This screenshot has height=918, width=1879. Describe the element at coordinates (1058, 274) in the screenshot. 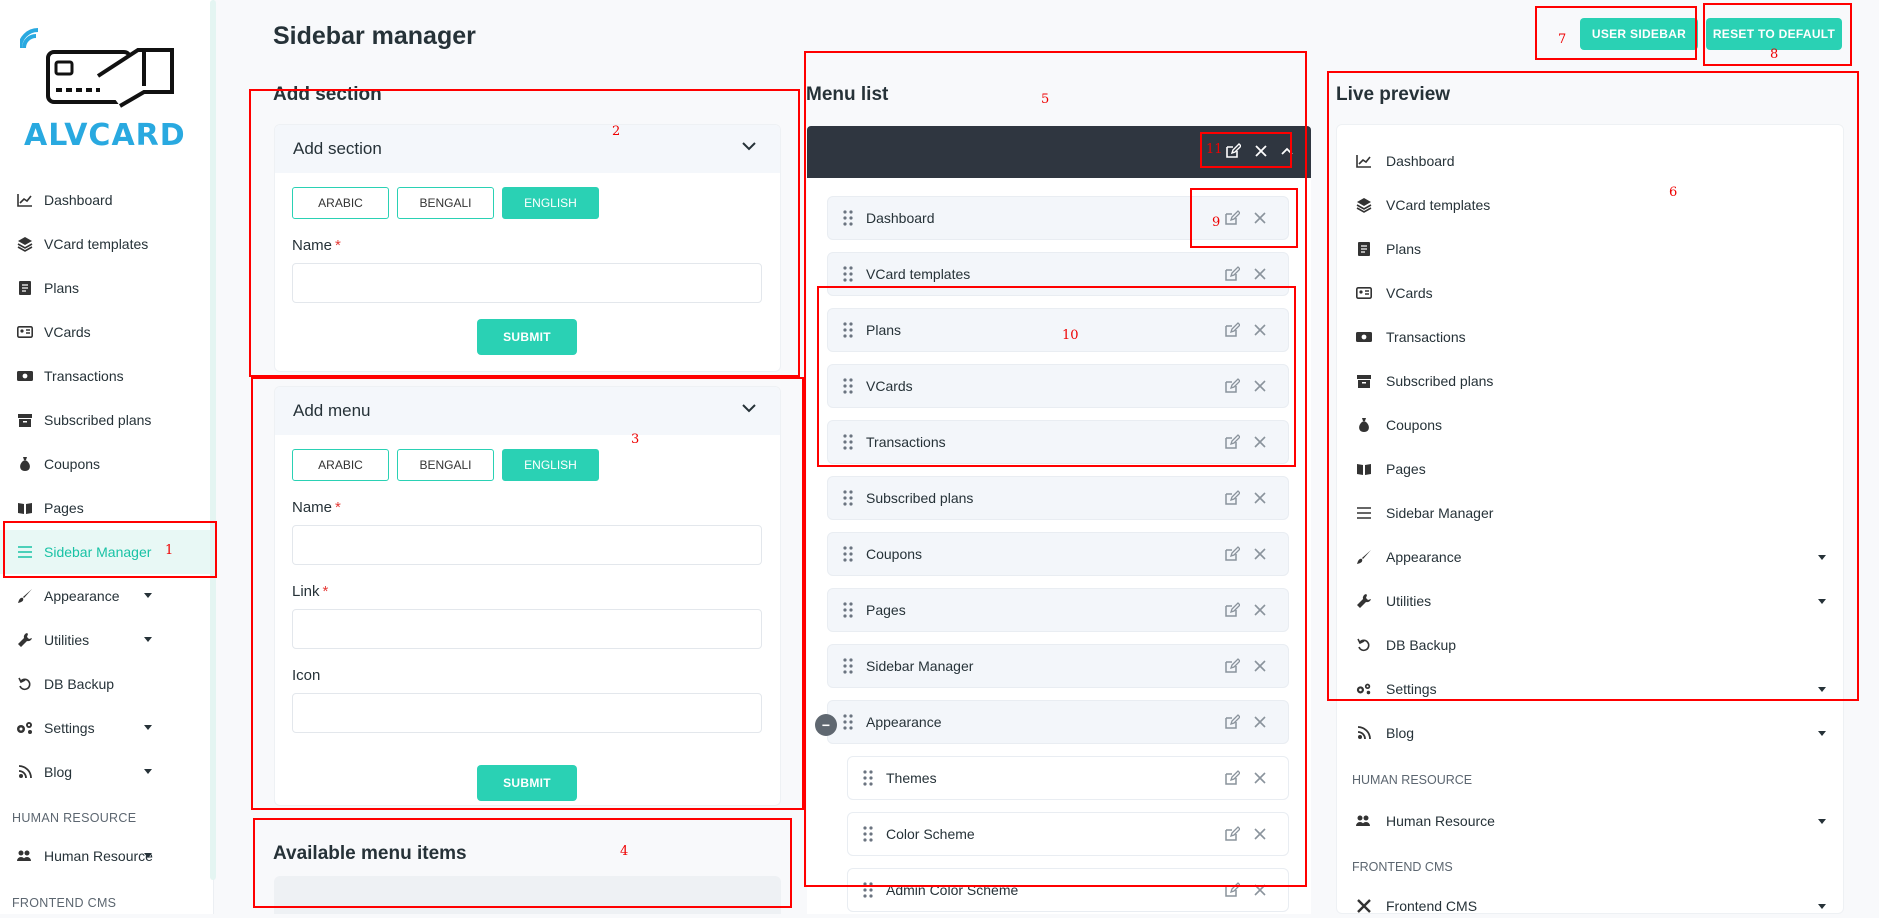

I see `menu-list-item: VCard templates` at that location.